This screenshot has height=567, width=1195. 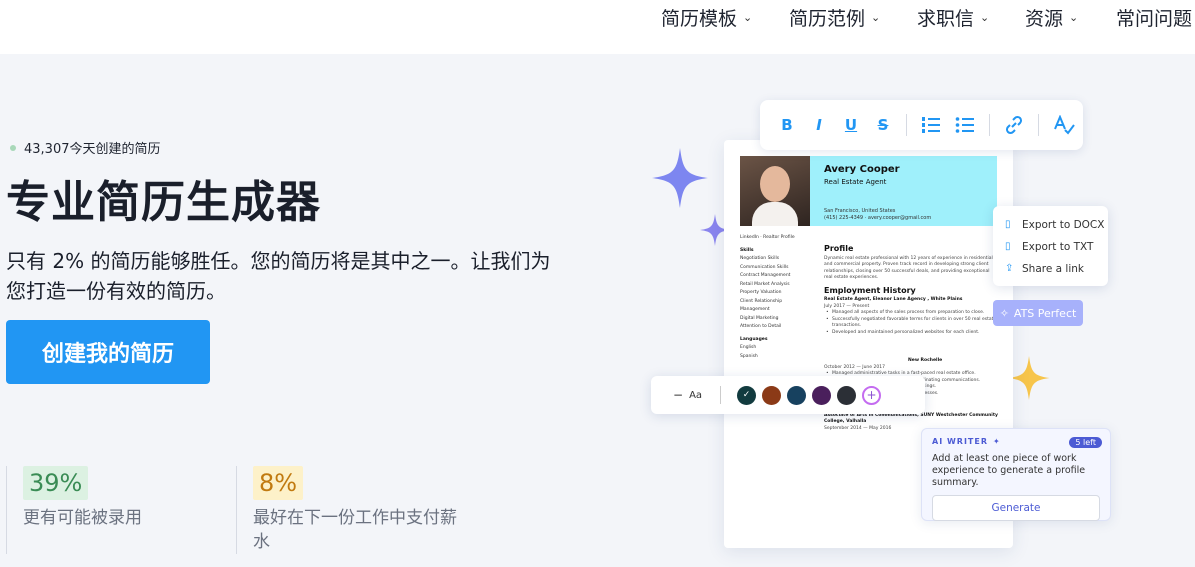 I want to click on check-icon: ✓, so click(x=746, y=395).